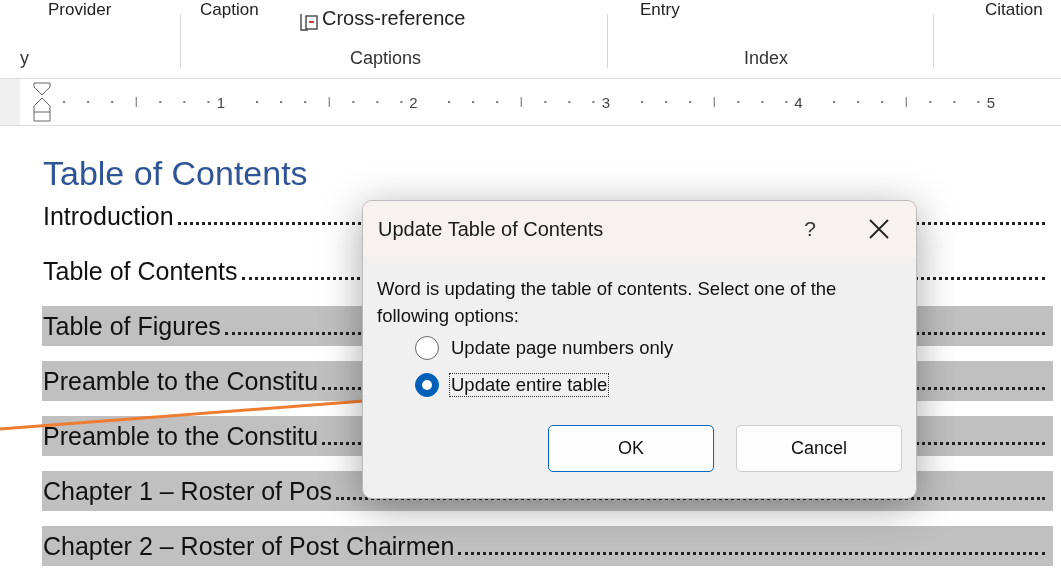 This screenshot has width=1061, height=569. Describe the element at coordinates (1014, 10) in the screenshot. I see `ribbon-button-label: Citation` at that location.